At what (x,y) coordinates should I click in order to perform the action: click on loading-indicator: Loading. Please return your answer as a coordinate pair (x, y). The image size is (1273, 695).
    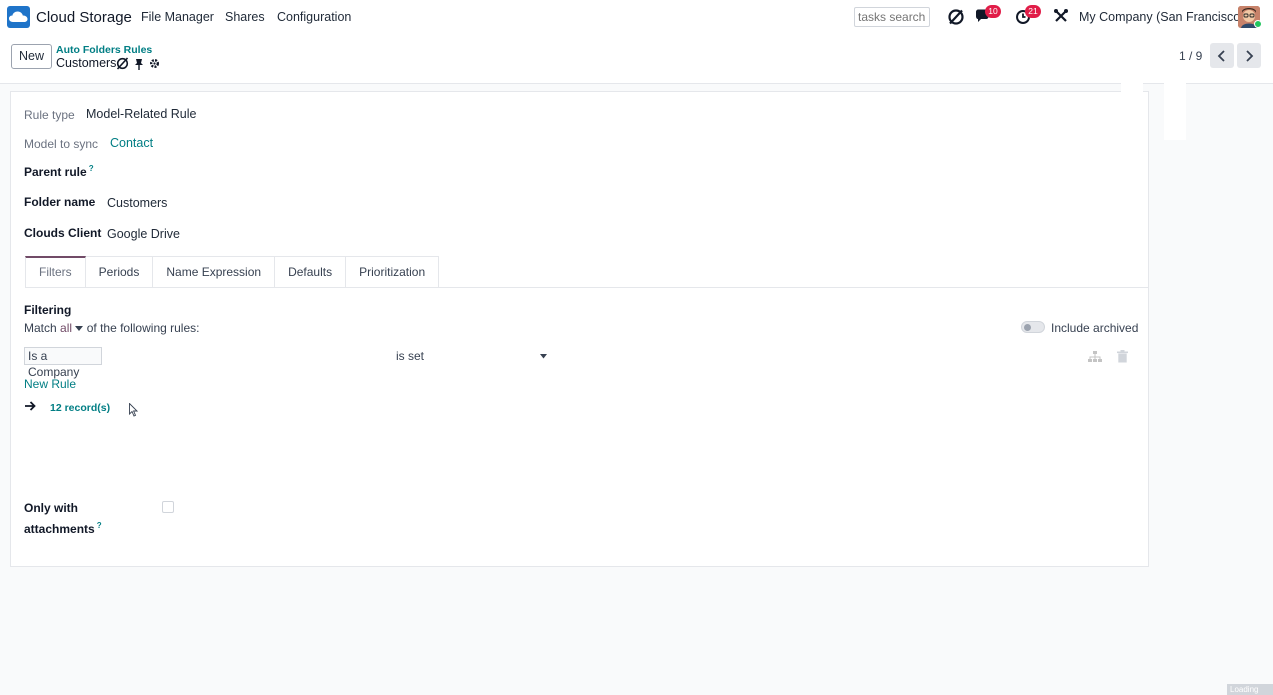
    Looking at the image, I should click on (1250, 689).